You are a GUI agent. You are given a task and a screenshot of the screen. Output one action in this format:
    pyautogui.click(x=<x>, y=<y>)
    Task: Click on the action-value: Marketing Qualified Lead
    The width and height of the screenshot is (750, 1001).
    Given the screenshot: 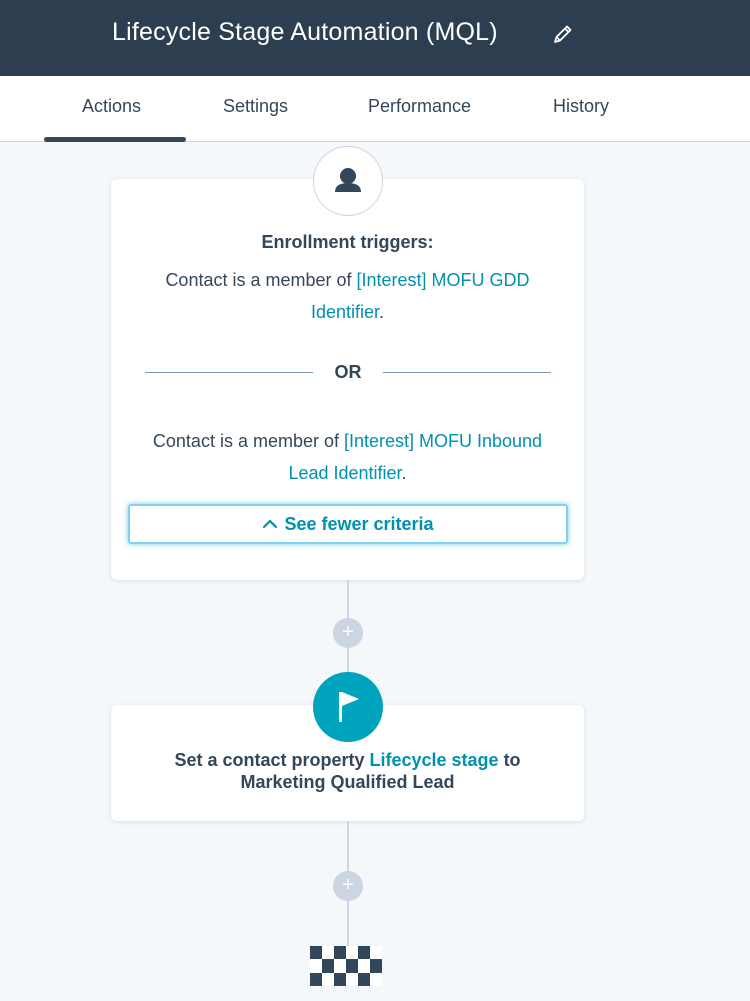 What is the action you would take?
    pyautogui.click(x=347, y=782)
    